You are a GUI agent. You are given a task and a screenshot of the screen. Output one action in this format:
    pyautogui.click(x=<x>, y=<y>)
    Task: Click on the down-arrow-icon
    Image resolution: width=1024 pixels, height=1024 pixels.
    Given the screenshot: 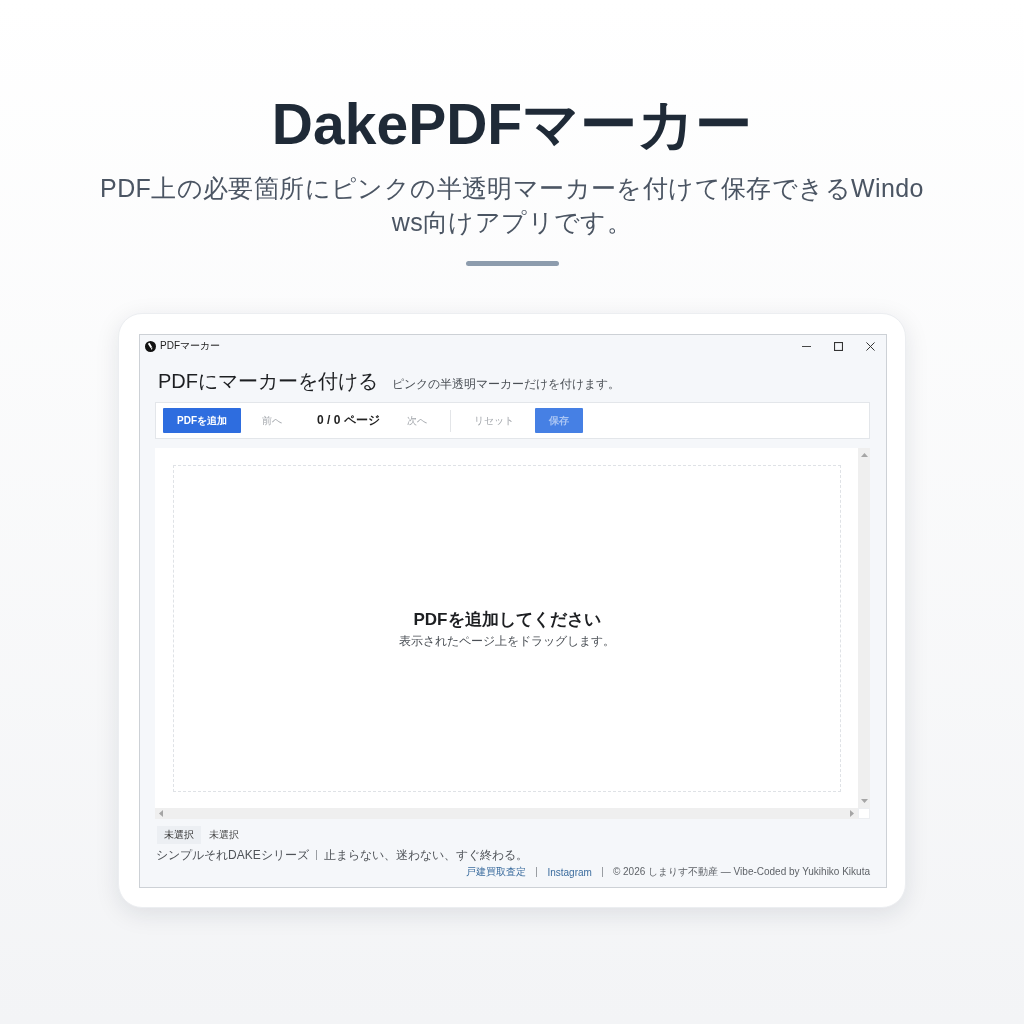 What is the action you would take?
    pyautogui.click(x=864, y=801)
    